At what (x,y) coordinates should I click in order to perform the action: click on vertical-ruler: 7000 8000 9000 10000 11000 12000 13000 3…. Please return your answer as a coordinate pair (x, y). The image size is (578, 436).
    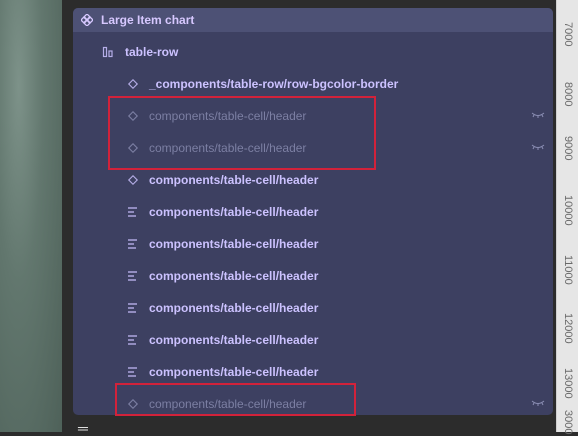
    Looking at the image, I should click on (567, 217).